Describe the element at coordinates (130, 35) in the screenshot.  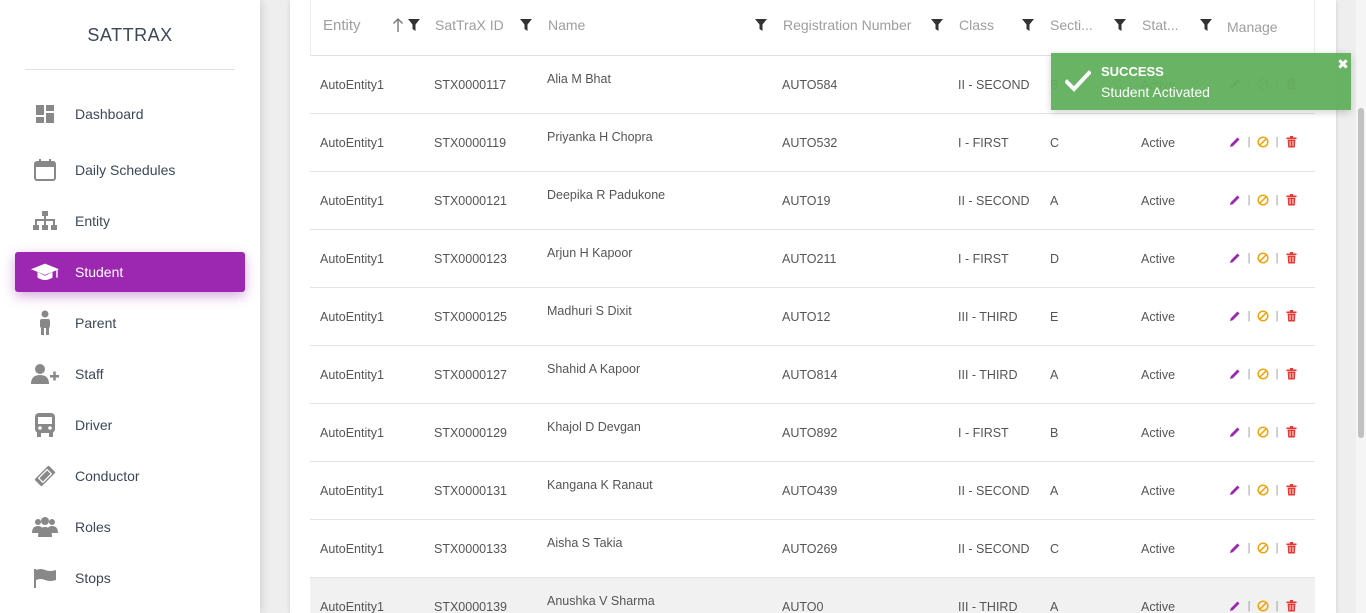
I see `brand-logo: SATTRAX` at that location.